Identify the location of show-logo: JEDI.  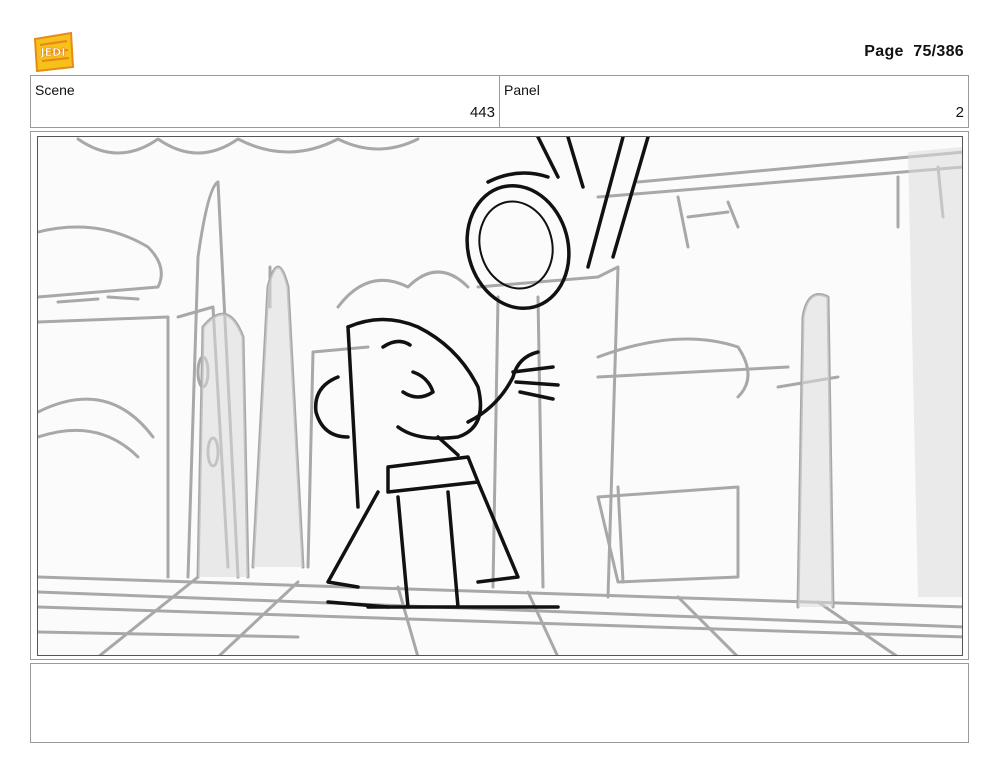
(53, 52).